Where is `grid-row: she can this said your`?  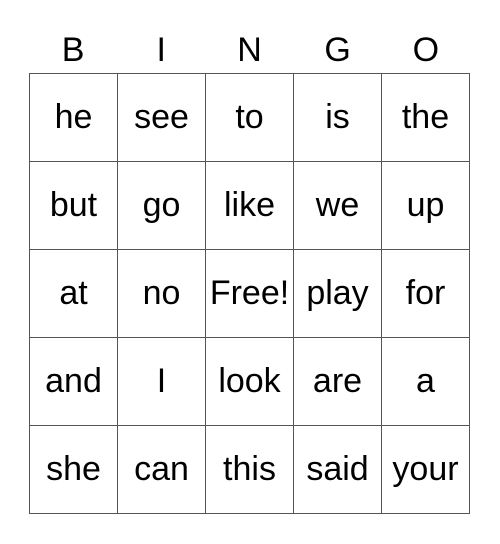 grid-row: she can this said your is located at coordinates (249, 469).